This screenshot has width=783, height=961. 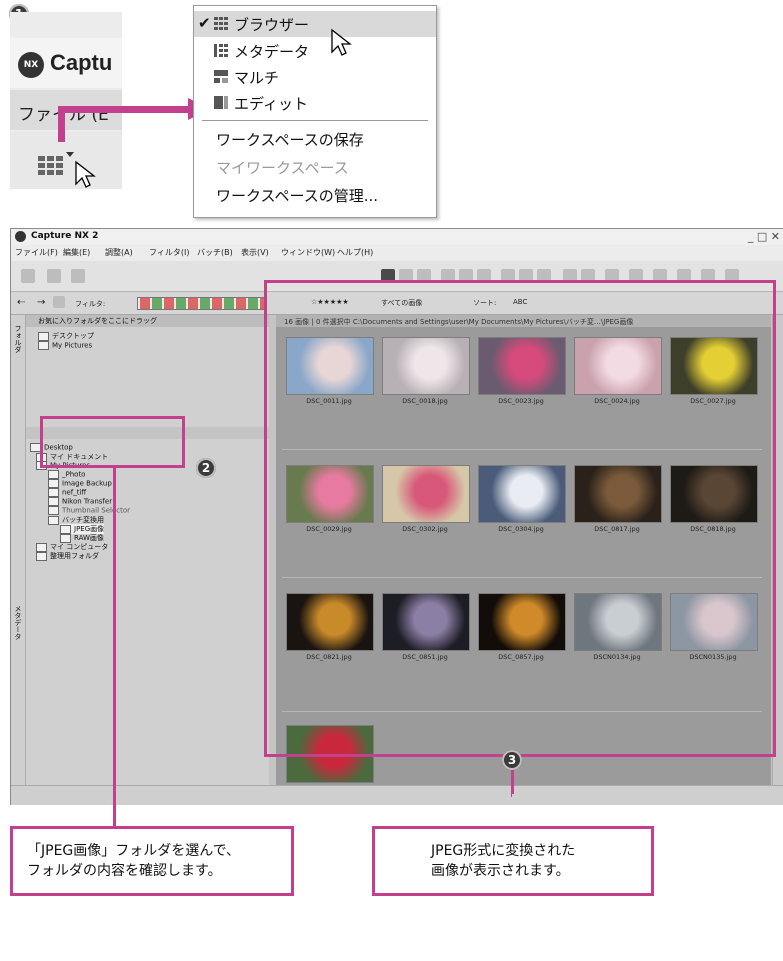 I want to click on window-title: Capture NX 2, so click(x=65, y=236).